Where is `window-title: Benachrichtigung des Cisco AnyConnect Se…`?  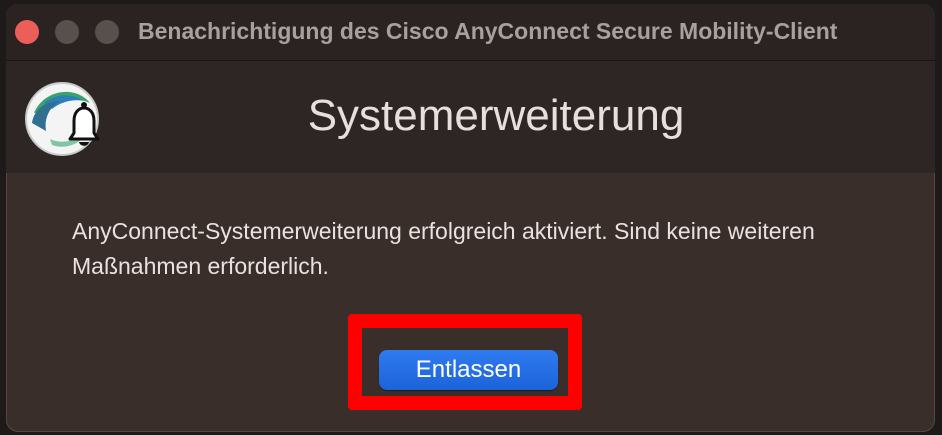
window-title: Benachrichtigung des Cisco AnyConnect Se… is located at coordinates (488, 31).